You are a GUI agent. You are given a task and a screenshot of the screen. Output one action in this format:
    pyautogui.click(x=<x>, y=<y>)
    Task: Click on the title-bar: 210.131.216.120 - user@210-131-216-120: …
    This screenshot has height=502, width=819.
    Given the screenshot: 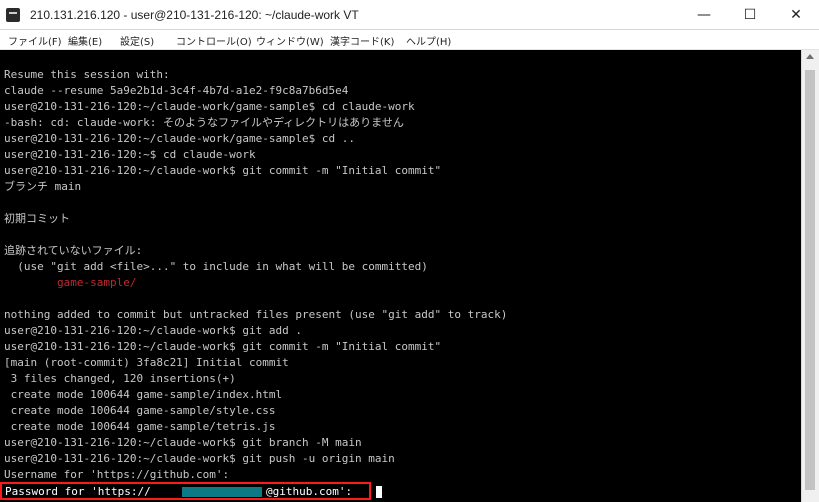 What is the action you would take?
    pyautogui.click(x=409, y=15)
    